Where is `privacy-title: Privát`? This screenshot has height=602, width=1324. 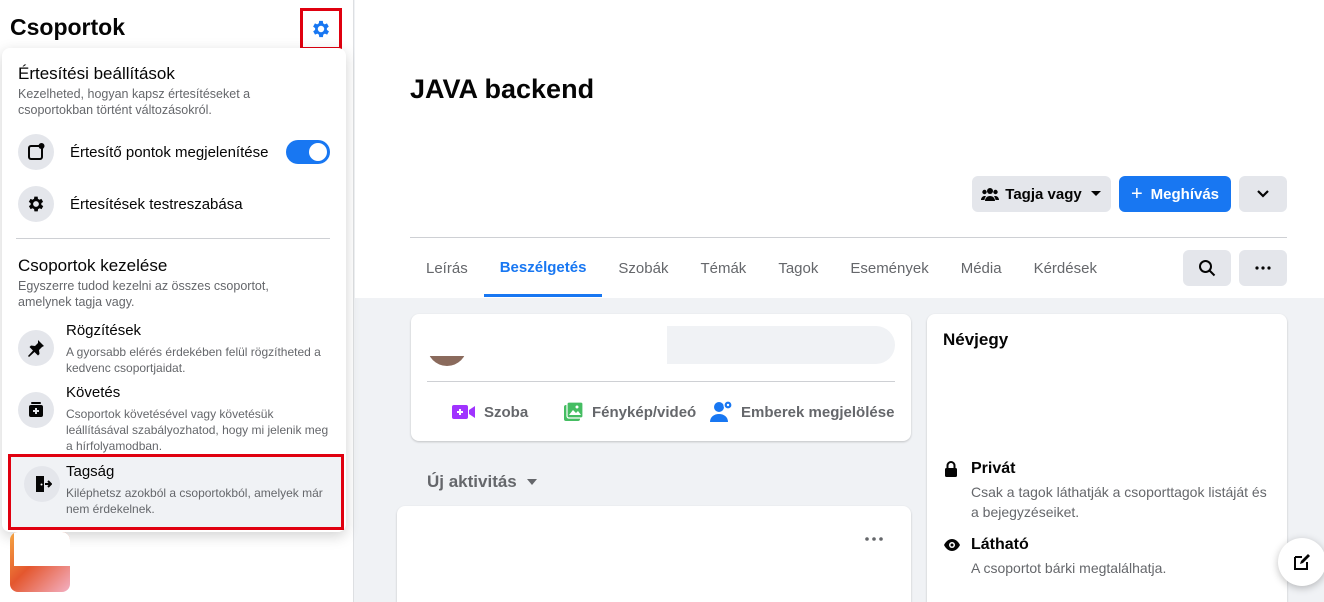 privacy-title: Privát is located at coordinates (993, 468).